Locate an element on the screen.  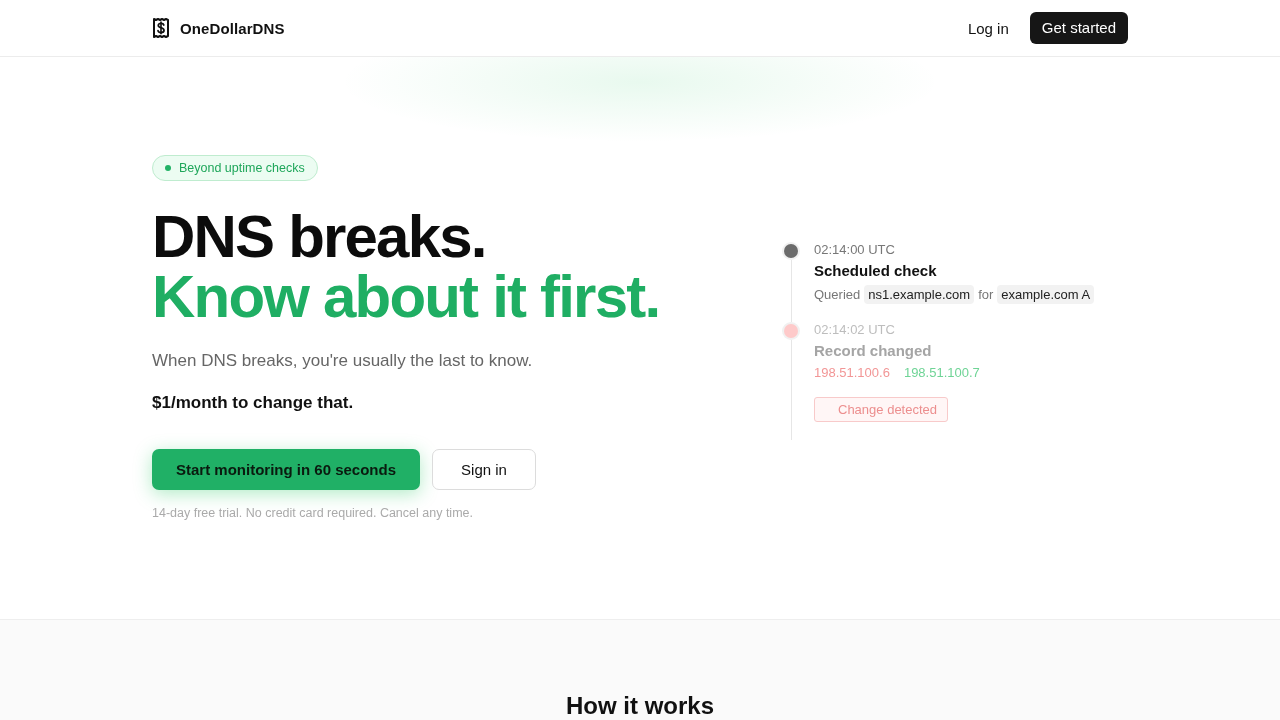
trial-note: 14-day free trial. No credit card required. Cancel any time. is located at coordinates (312, 513).